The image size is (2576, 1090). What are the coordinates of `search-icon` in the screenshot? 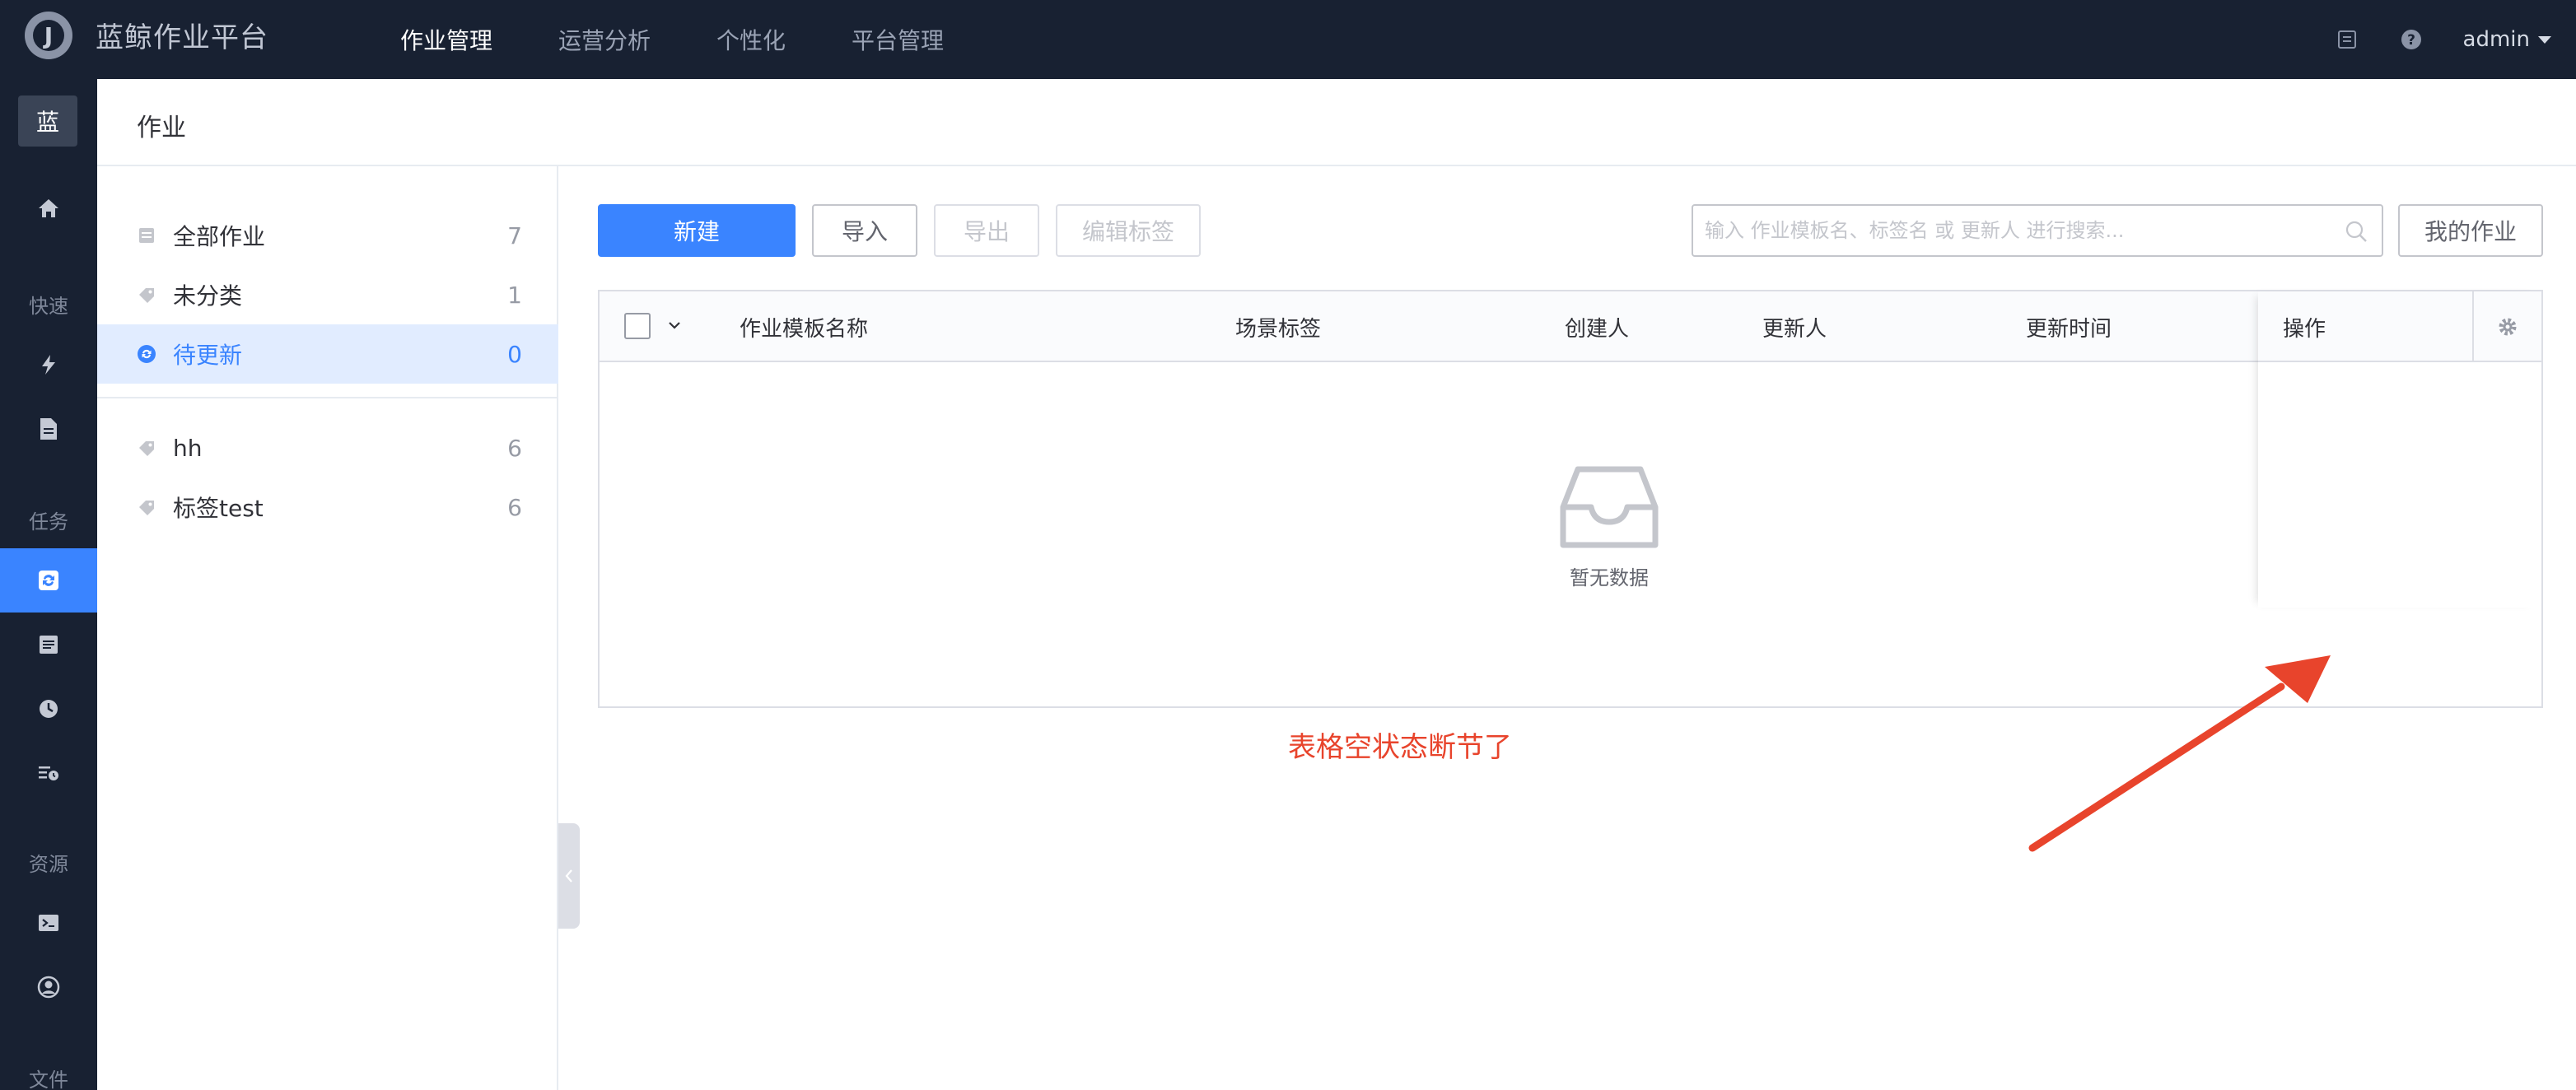 It's located at (2356, 231).